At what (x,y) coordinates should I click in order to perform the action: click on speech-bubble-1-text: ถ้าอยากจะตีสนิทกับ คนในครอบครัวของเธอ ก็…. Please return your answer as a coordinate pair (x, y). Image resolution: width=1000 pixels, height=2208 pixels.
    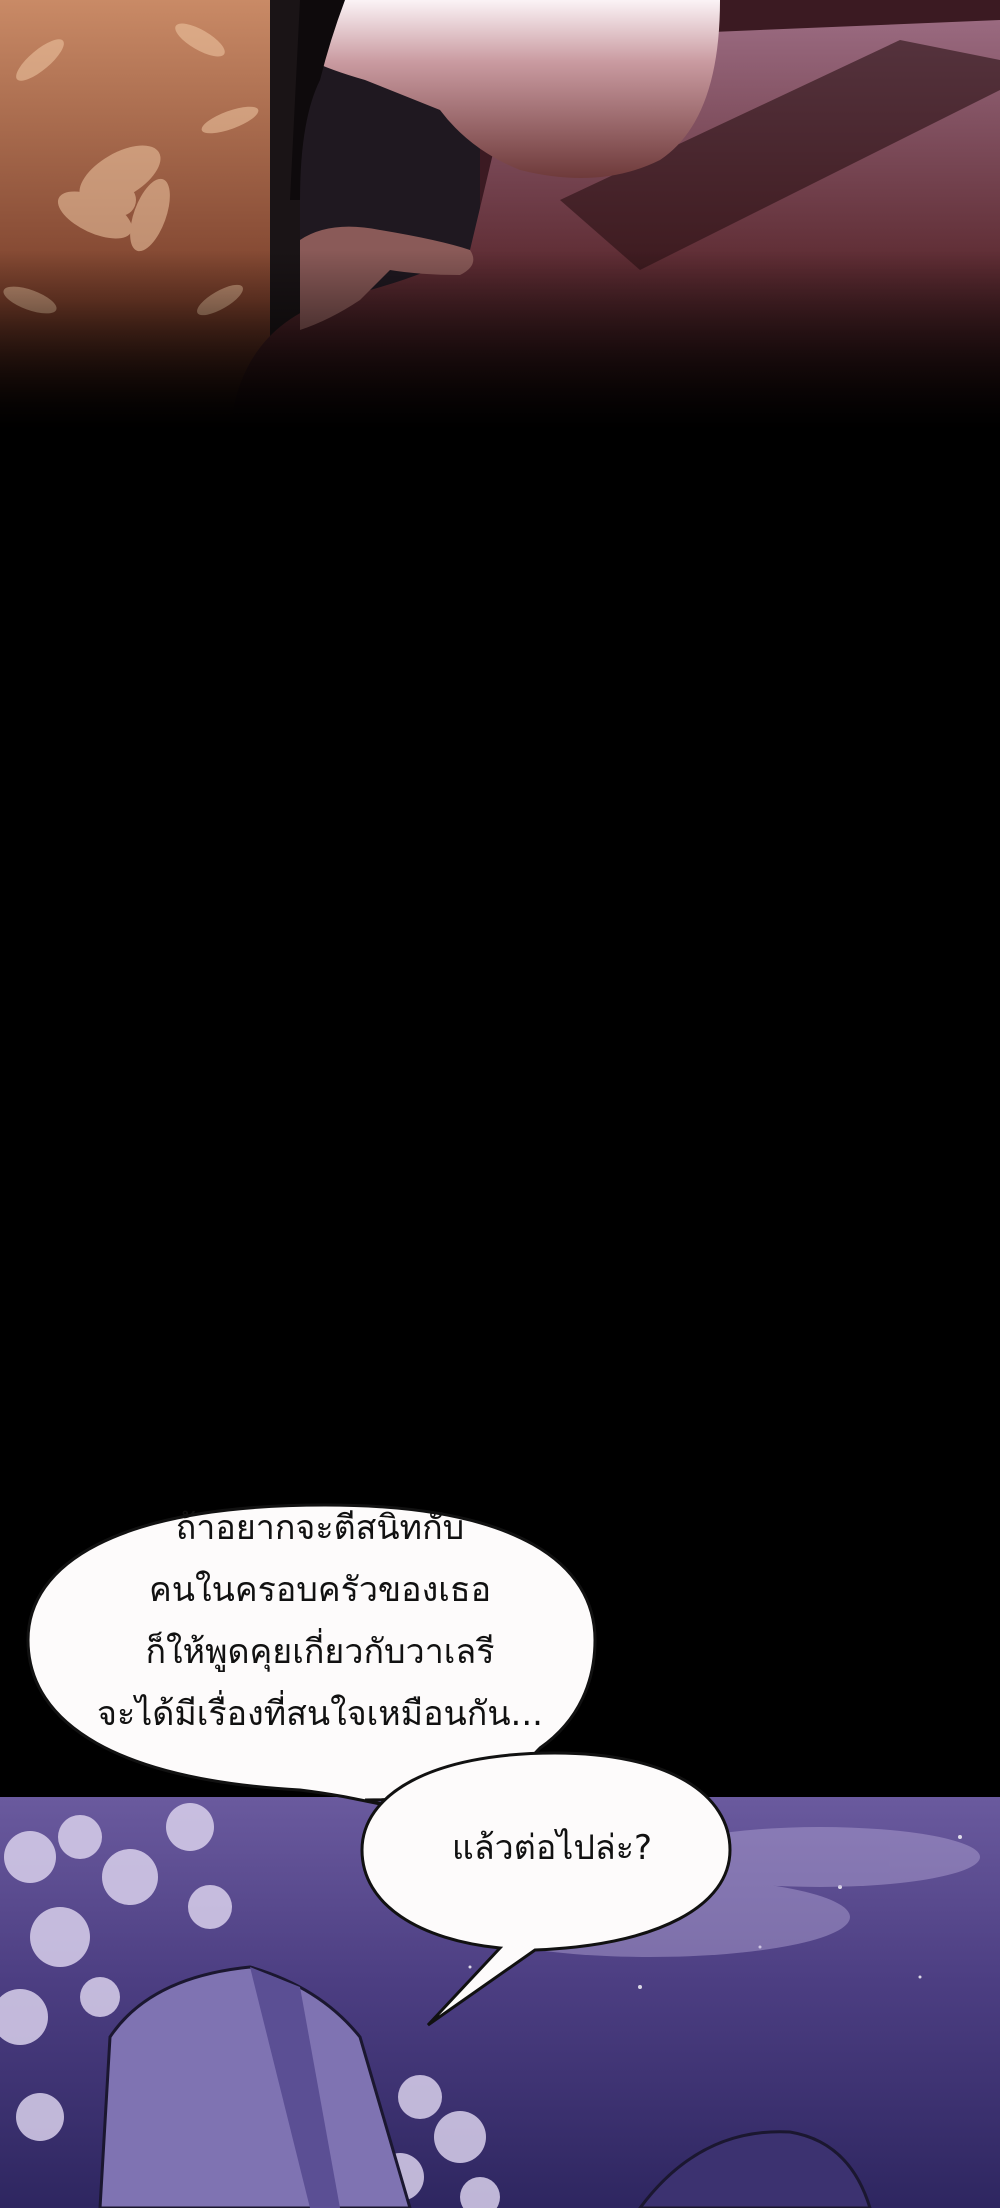
    Looking at the image, I should click on (320, 1621).